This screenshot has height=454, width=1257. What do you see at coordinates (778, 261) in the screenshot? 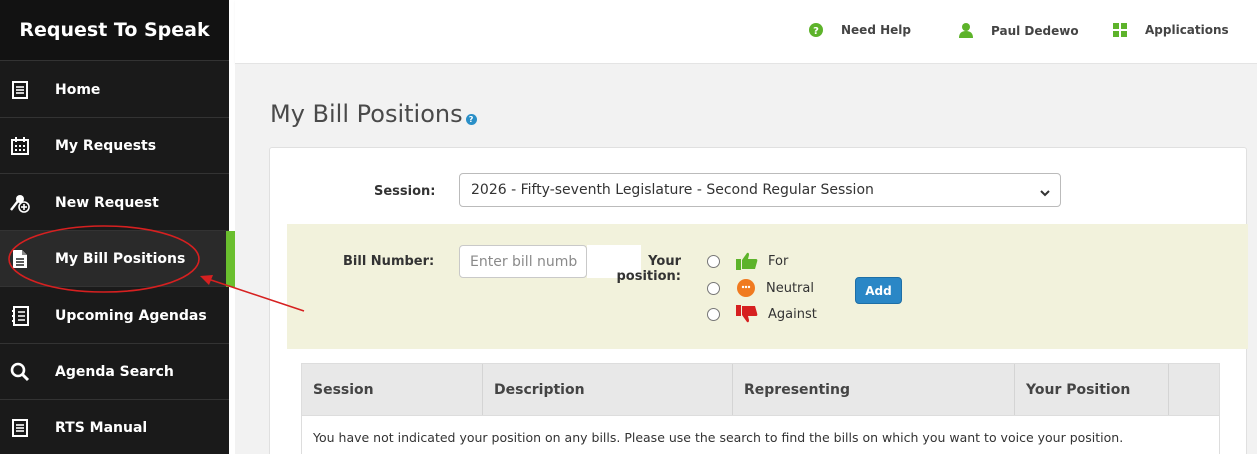
I see `option-label: For` at bounding box center [778, 261].